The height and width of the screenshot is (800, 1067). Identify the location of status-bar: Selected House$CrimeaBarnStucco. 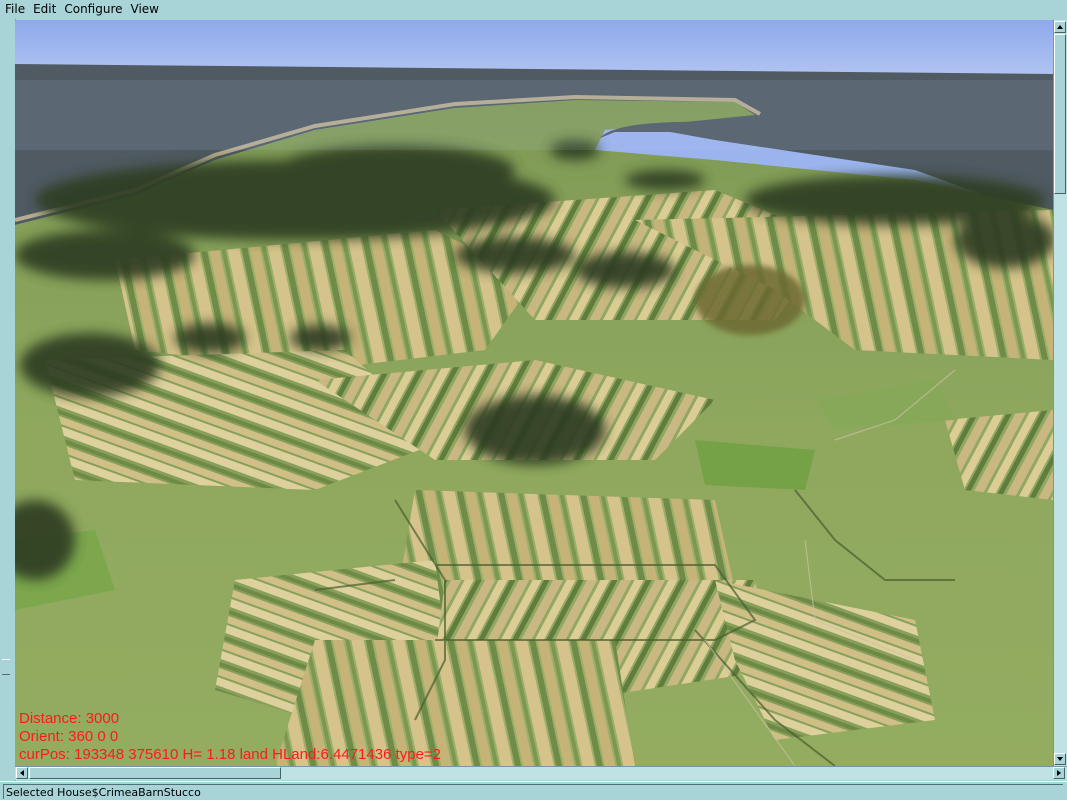
(533, 790).